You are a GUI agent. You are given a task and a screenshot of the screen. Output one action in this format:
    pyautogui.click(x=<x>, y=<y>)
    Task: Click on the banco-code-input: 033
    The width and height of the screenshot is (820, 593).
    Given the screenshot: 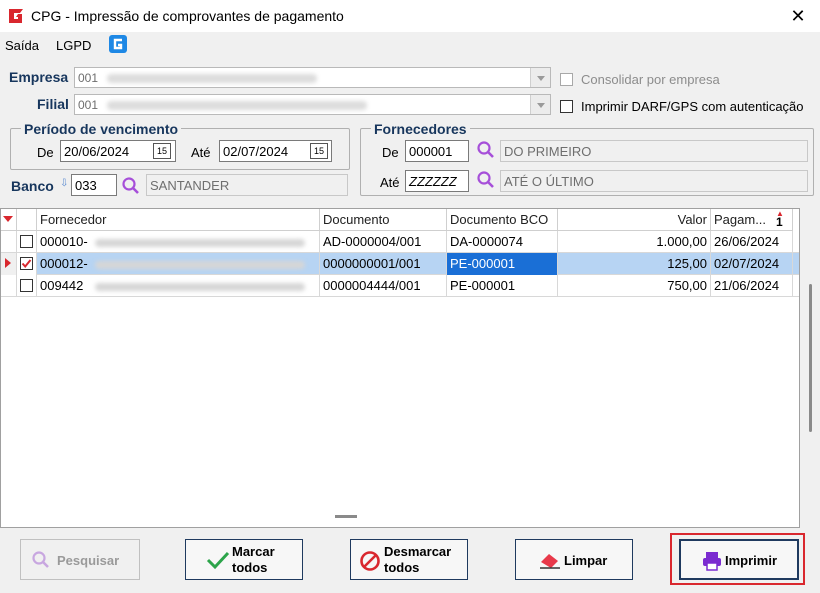 What is the action you would take?
    pyautogui.click(x=94, y=185)
    